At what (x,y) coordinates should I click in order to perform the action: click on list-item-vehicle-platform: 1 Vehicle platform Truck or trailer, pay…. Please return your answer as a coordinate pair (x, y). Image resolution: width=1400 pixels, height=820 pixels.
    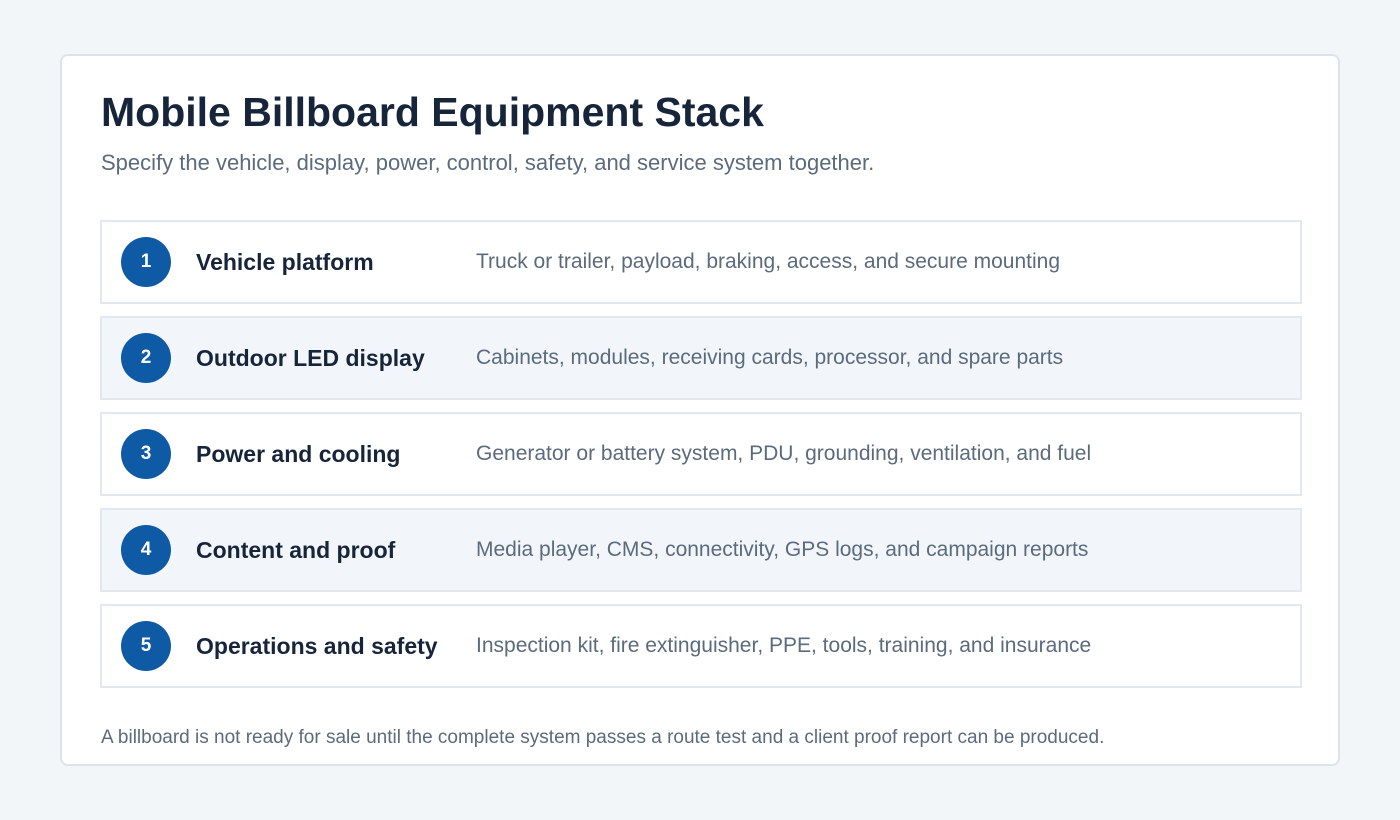
    Looking at the image, I should click on (701, 262).